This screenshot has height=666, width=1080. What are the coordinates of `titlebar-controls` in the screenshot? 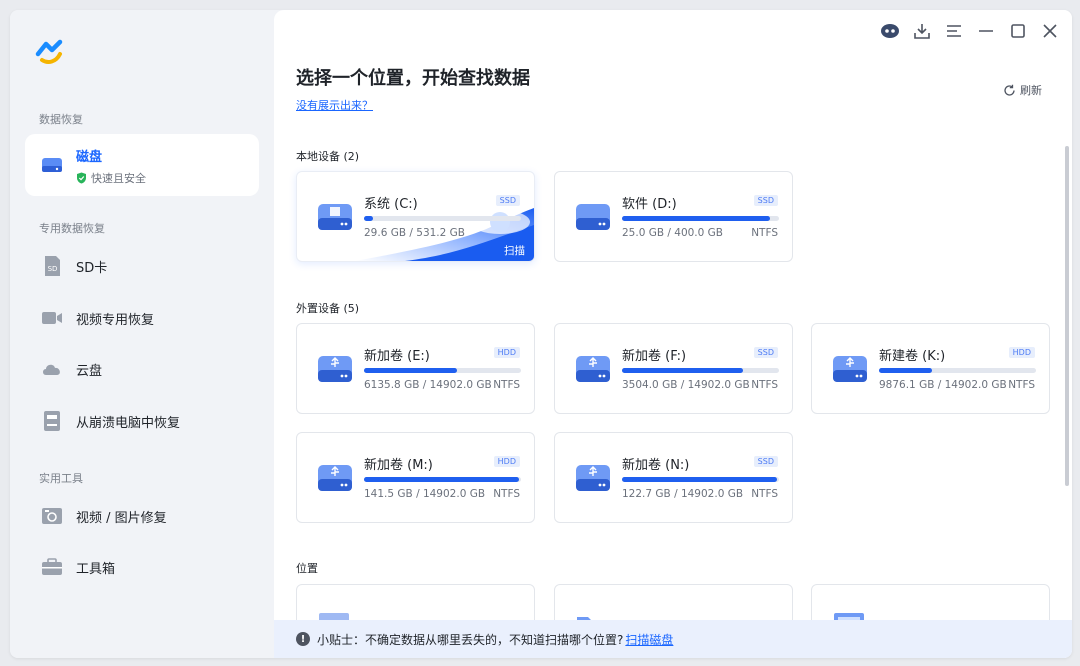 It's located at (970, 31).